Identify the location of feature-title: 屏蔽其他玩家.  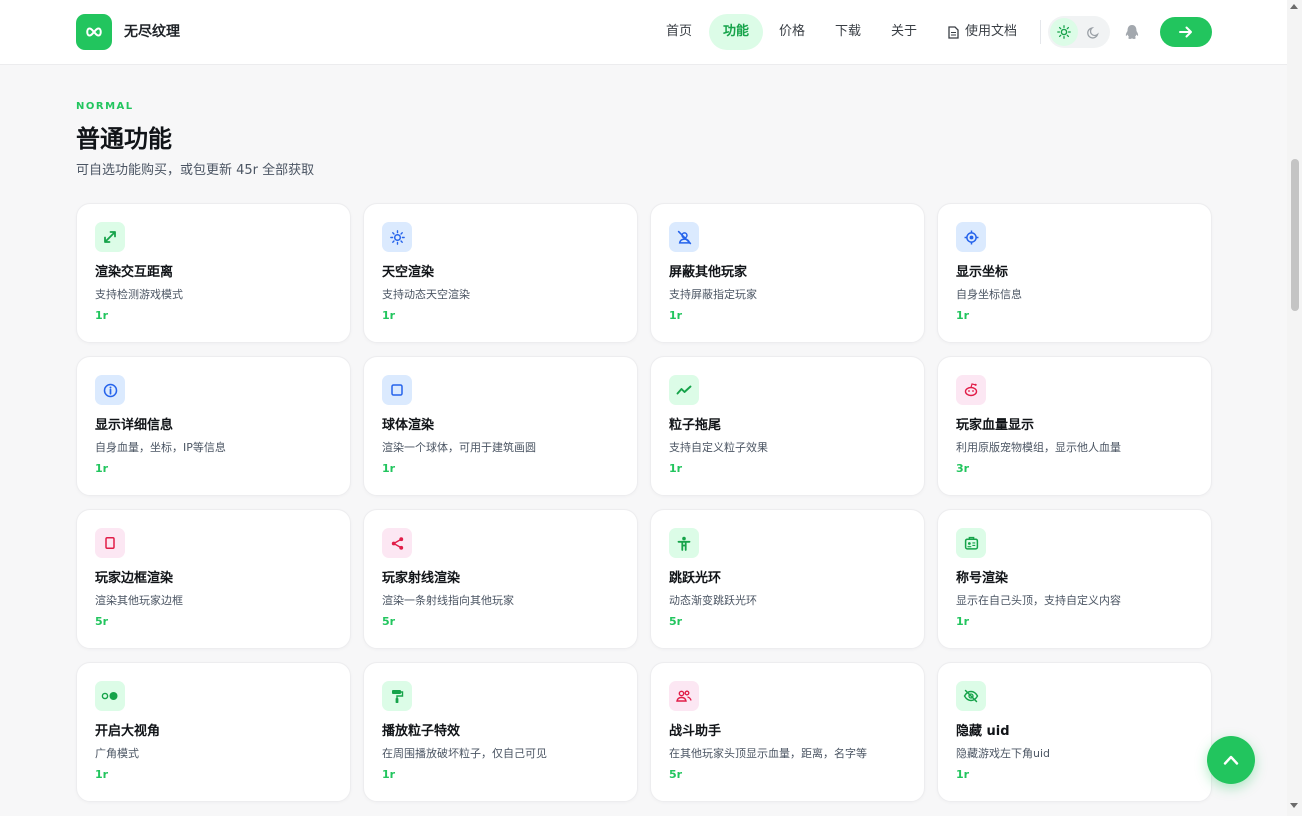
(708, 272).